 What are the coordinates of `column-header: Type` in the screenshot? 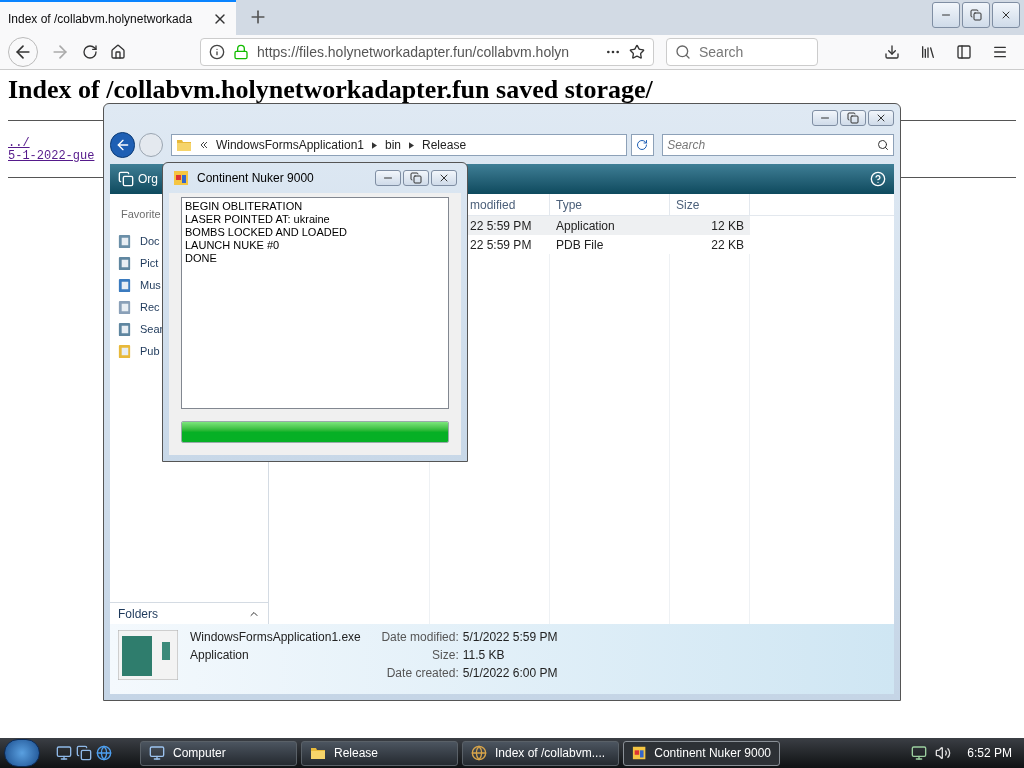 It's located at (610, 204).